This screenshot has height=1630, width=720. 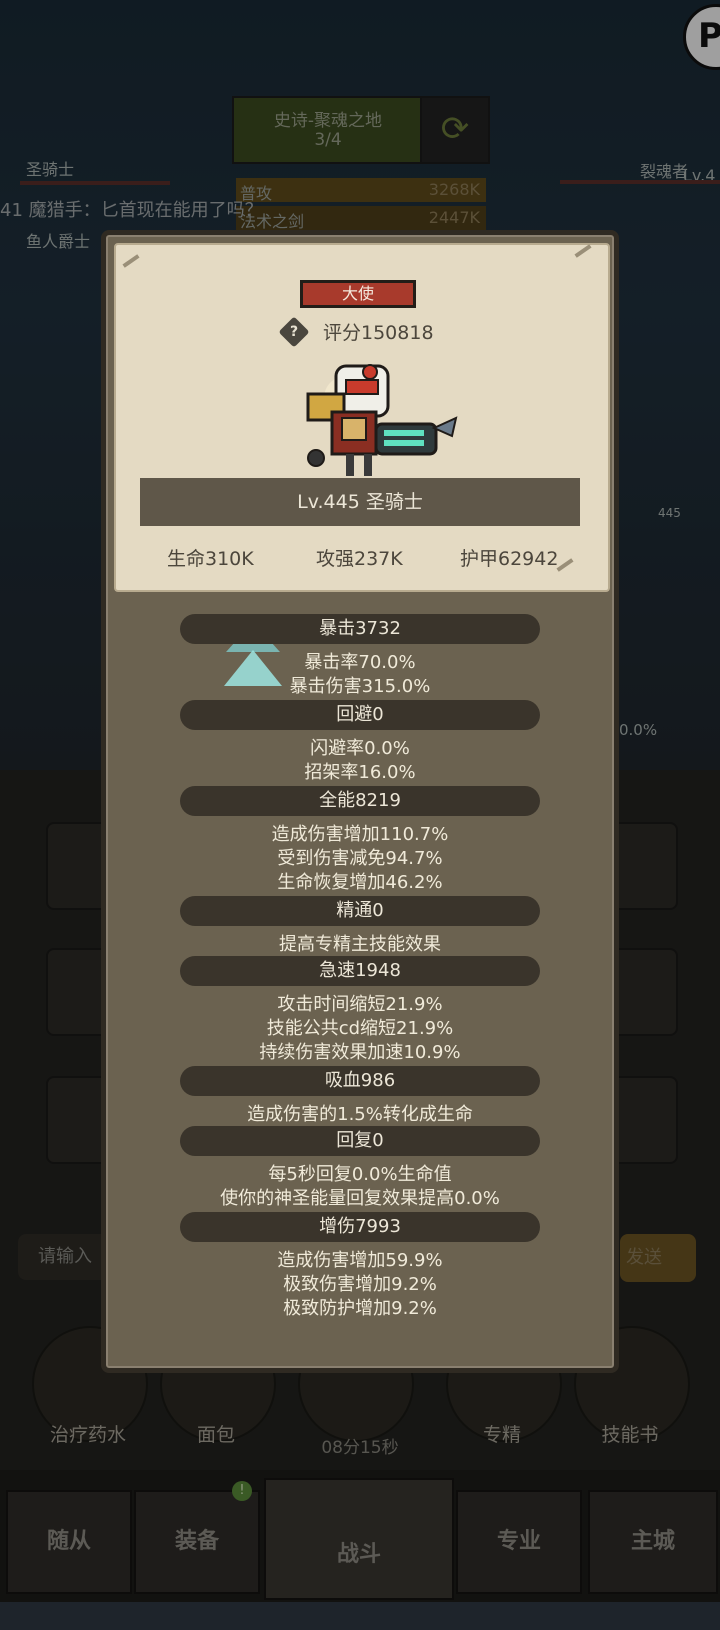 I want to click on section-header-dodge: 回避0, so click(x=360, y=715).